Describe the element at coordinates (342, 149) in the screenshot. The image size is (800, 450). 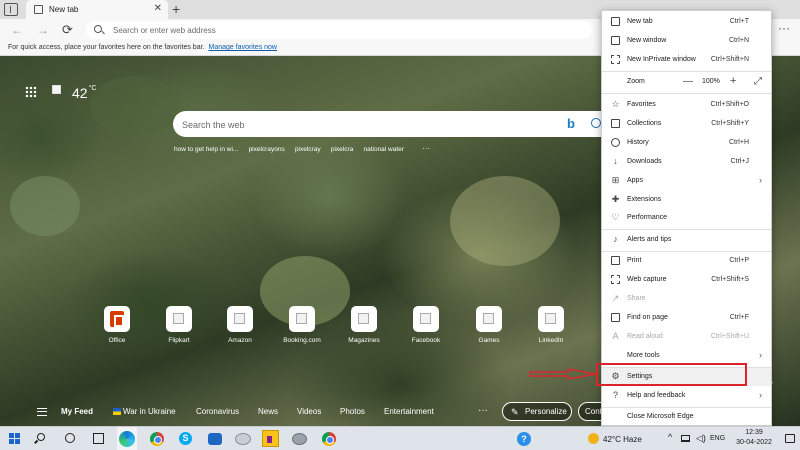
I see `trending-item: pixelcra` at that location.